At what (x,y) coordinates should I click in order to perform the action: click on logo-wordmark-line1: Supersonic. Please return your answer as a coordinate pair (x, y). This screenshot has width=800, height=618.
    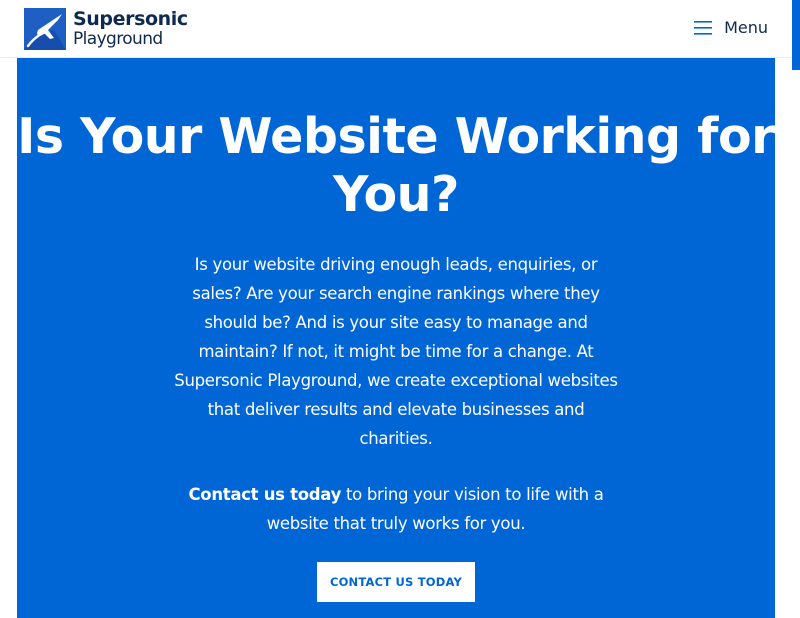
    Looking at the image, I should click on (130, 19).